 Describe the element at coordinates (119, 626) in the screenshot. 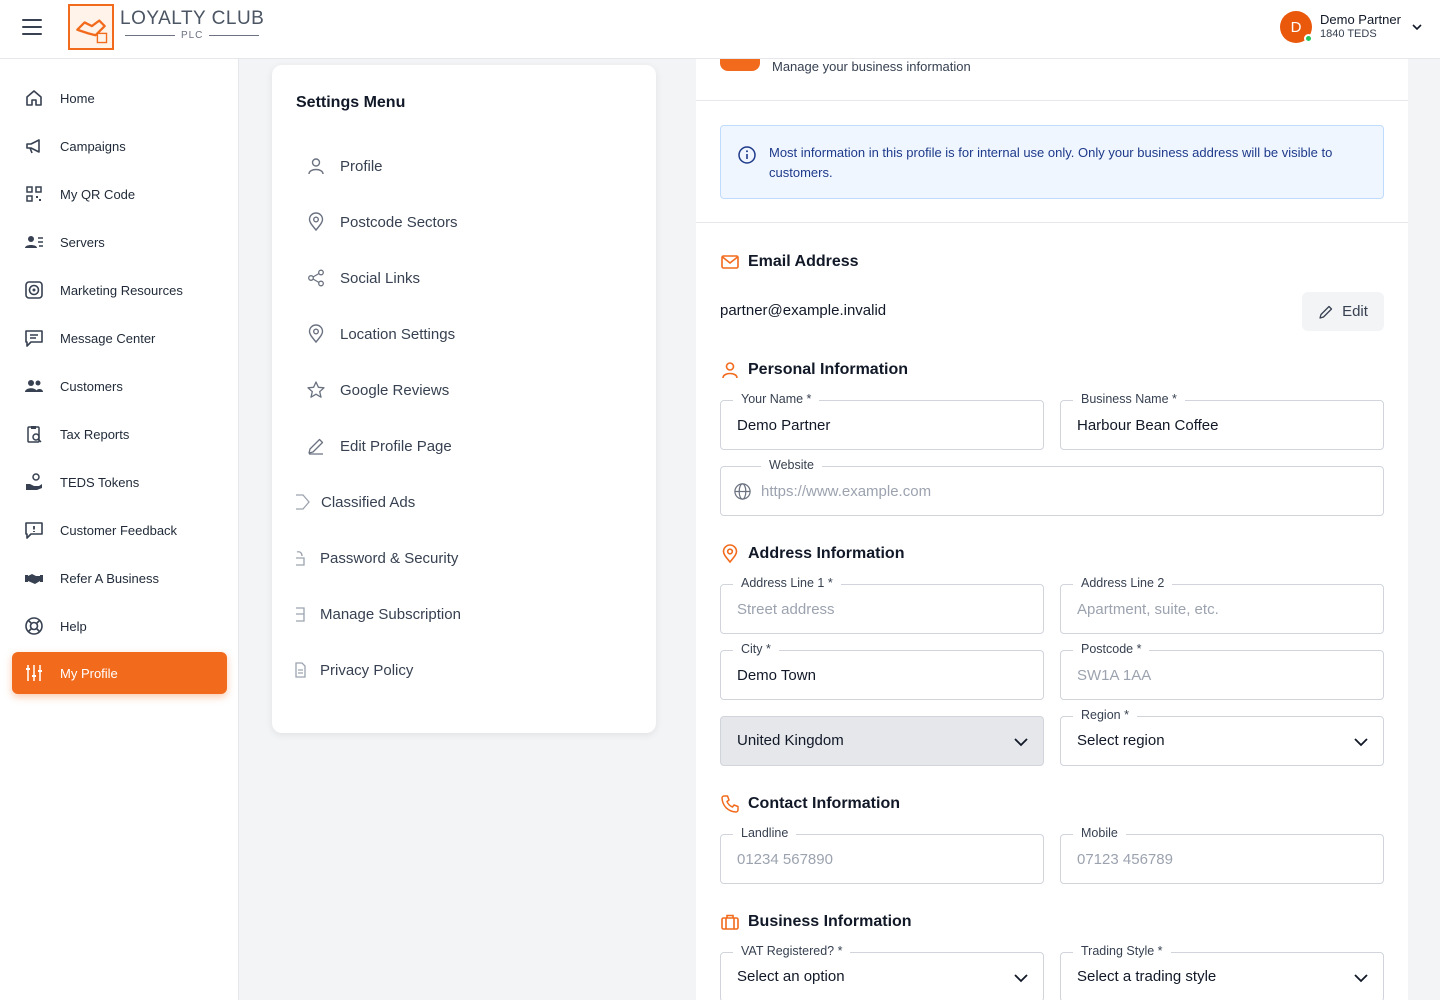

I see `sidebar-item-help: Help` at that location.